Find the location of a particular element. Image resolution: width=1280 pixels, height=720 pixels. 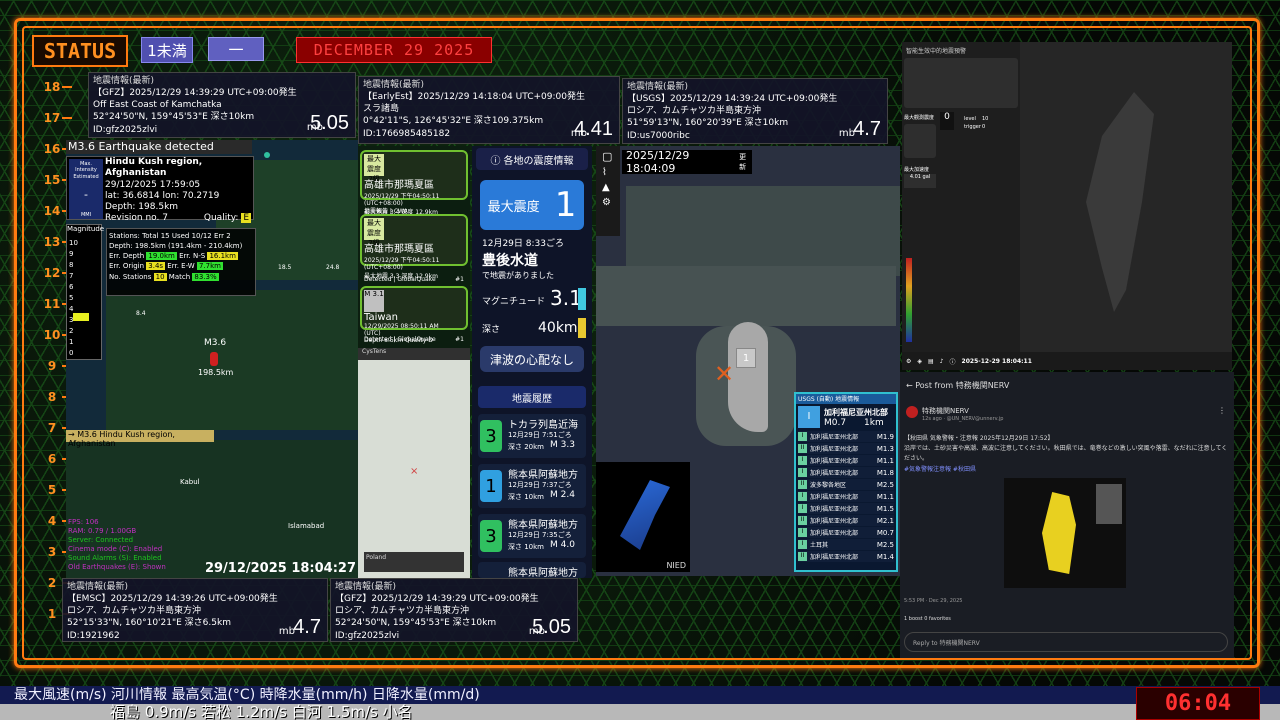

mini-map: CysTens × Poland is located at coordinates (414, 463).